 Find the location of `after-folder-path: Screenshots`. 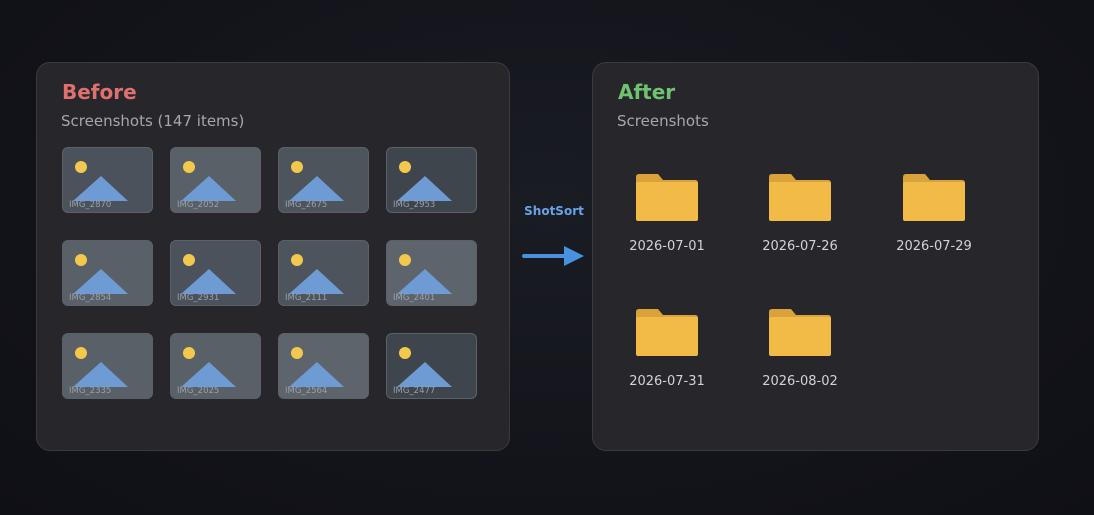

after-folder-path: Screenshots is located at coordinates (663, 121).